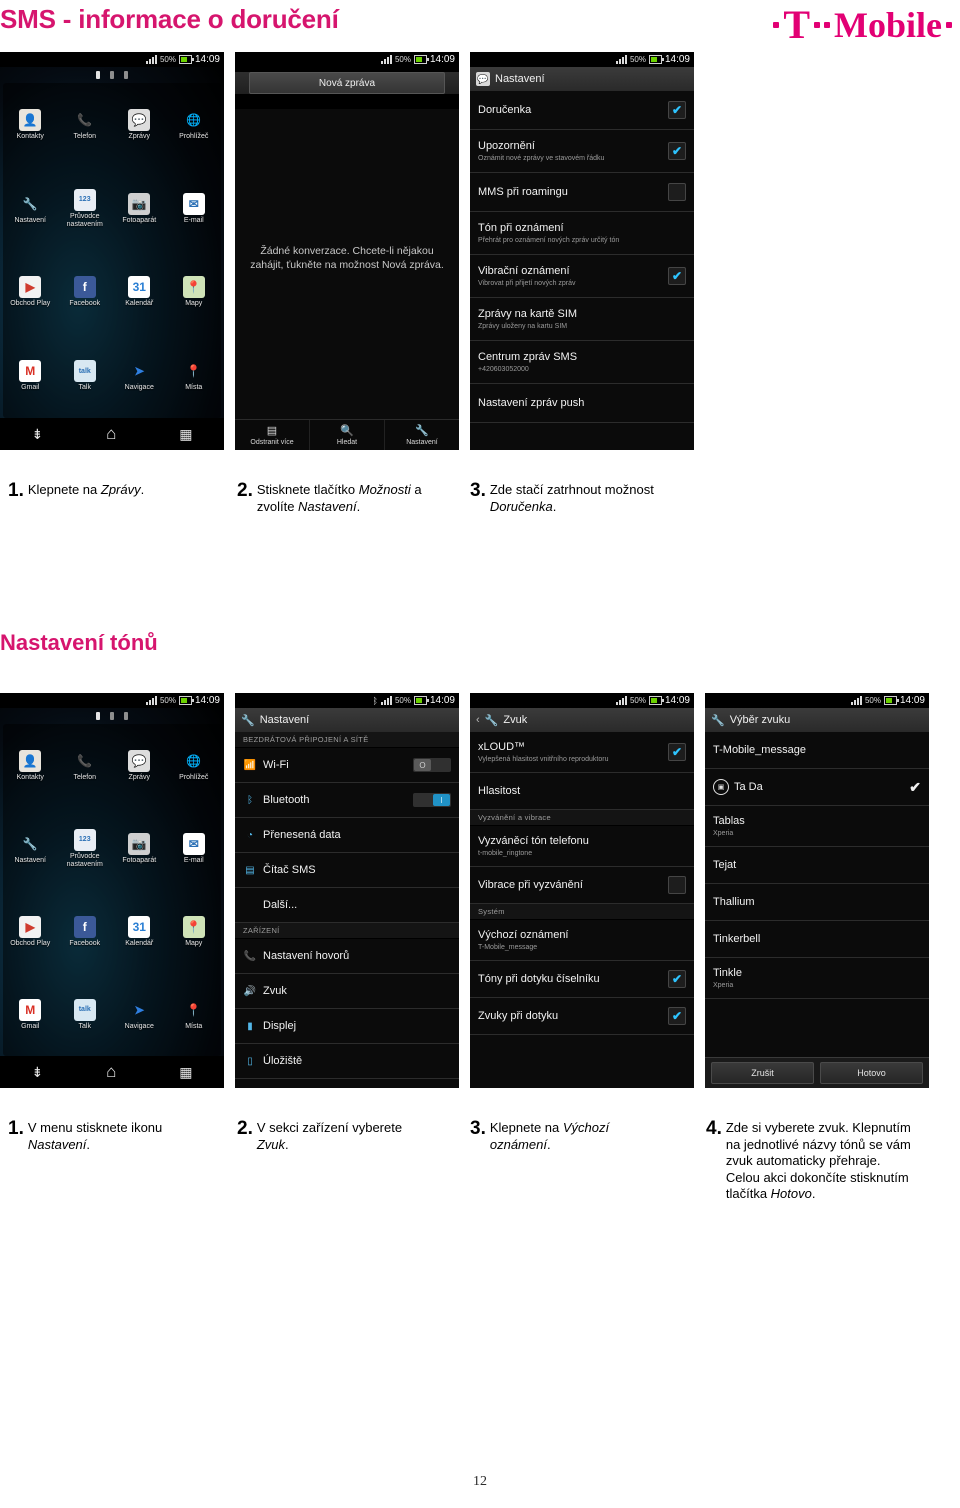 The image size is (960, 1508). Describe the element at coordinates (582, 1016) in the screenshot. I see `sound-row: Zvuky při dotyku ✔` at that location.